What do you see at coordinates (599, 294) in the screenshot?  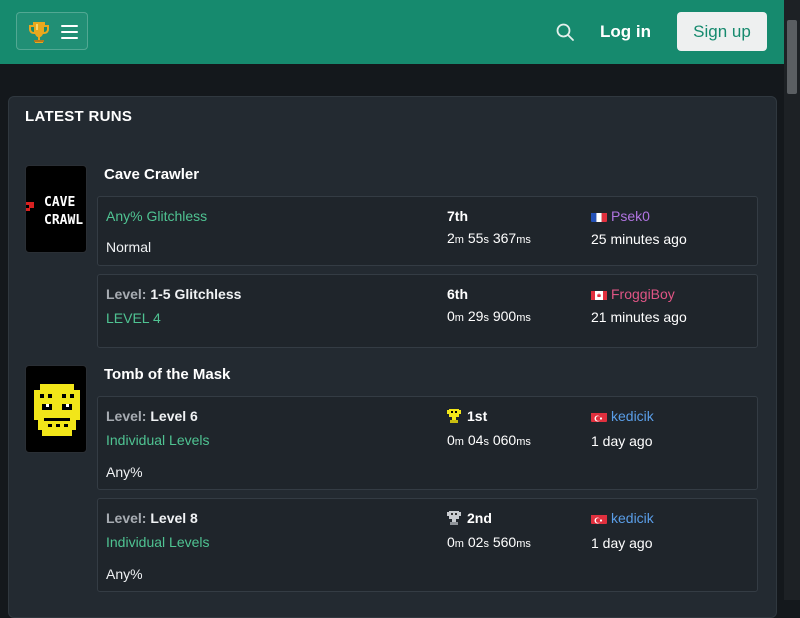 I see `canada-flag-icon` at bounding box center [599, 294].